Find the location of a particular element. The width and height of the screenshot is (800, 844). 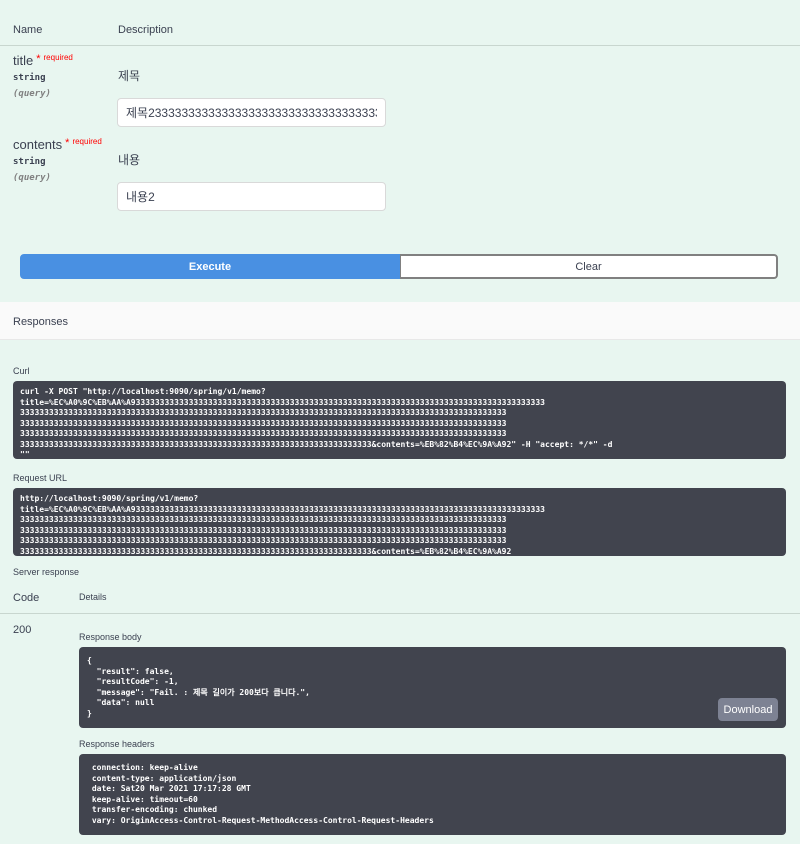

param-name: contents * required is located at coordinates (57, 144).